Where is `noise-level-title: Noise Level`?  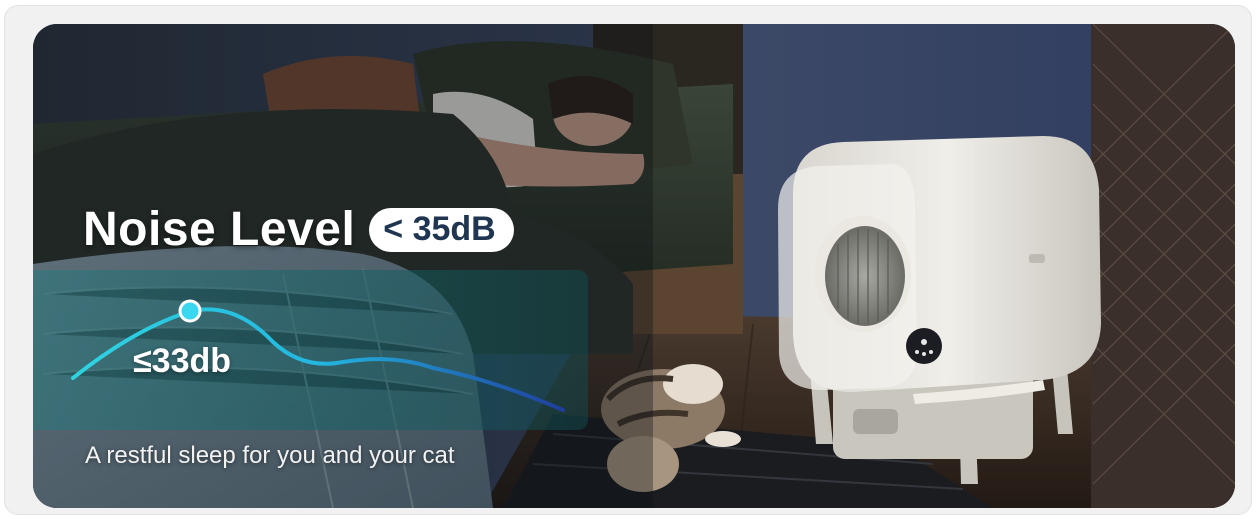
noise-level-title: Noise Level is located at coordinates (219, 229).